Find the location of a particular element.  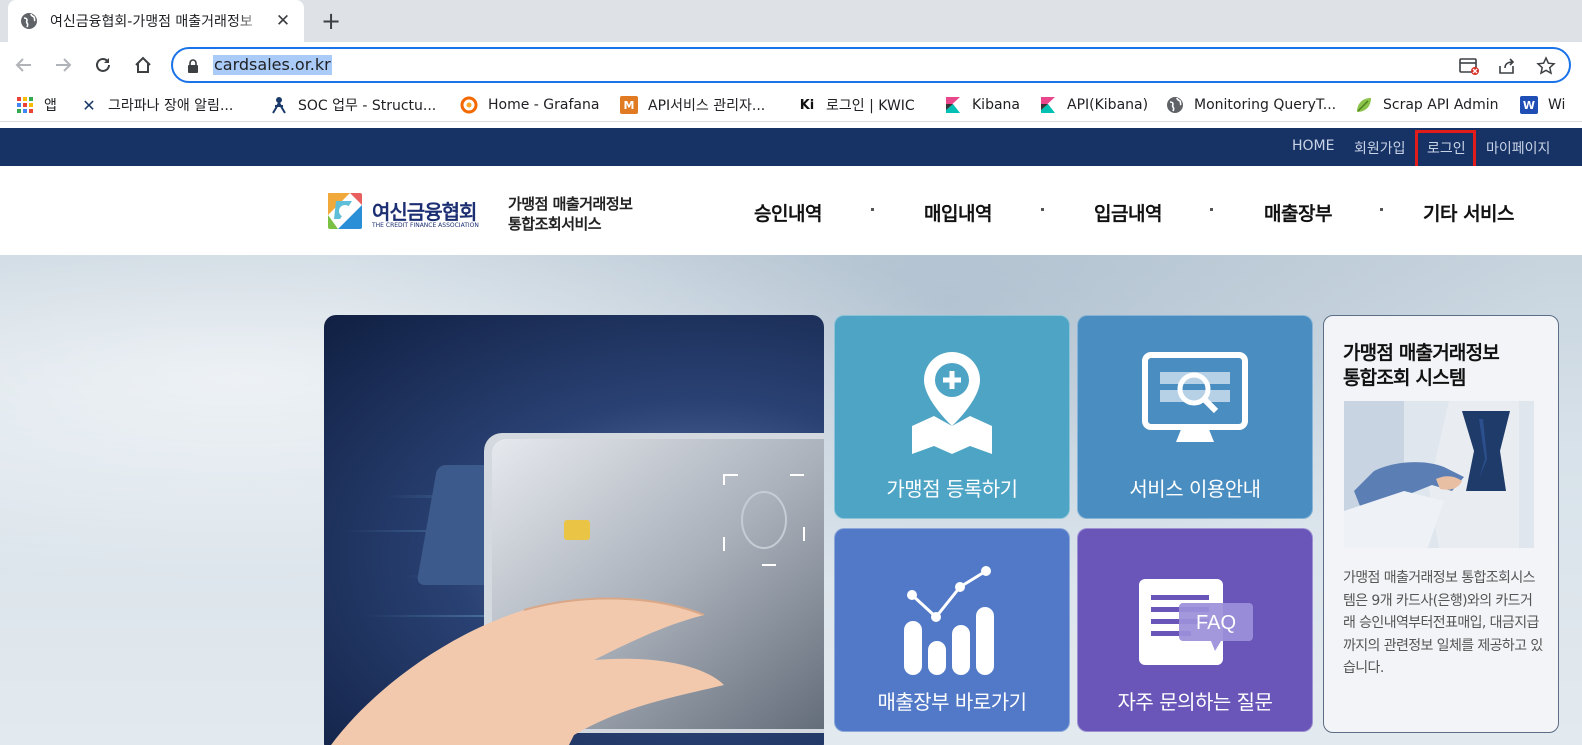

leaf-icon is located at coordinates (1364, 105).